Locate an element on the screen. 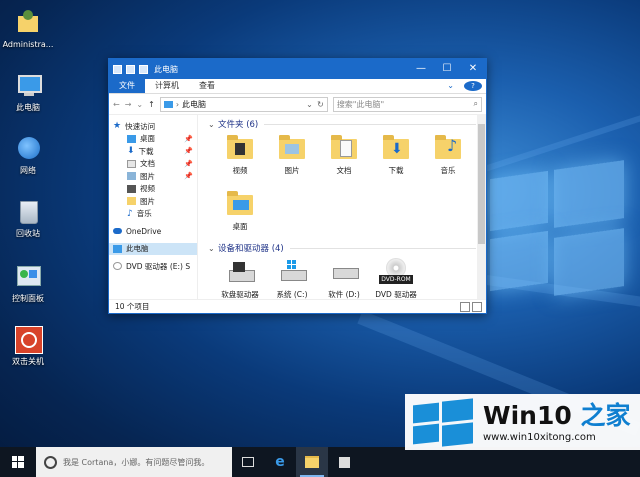  floppy-drive-icon is located at coordinates (241, 272).